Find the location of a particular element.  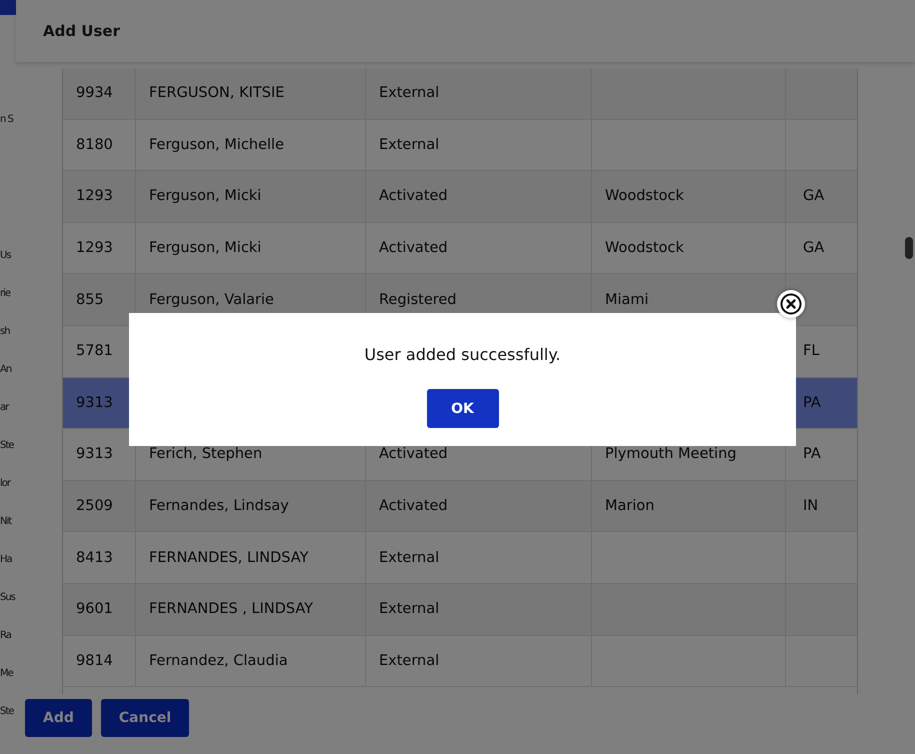

table-cell: 2509 is located at coordinates (94, 506).